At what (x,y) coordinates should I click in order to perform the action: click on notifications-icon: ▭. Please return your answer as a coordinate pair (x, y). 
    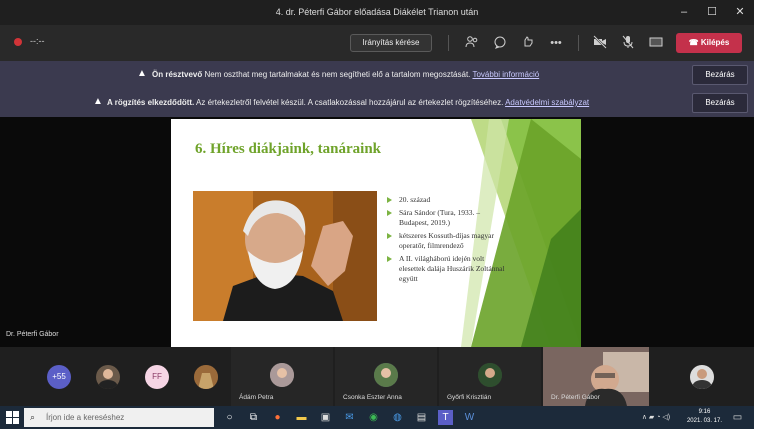
    Looking at the image, I should click on (737, 417).